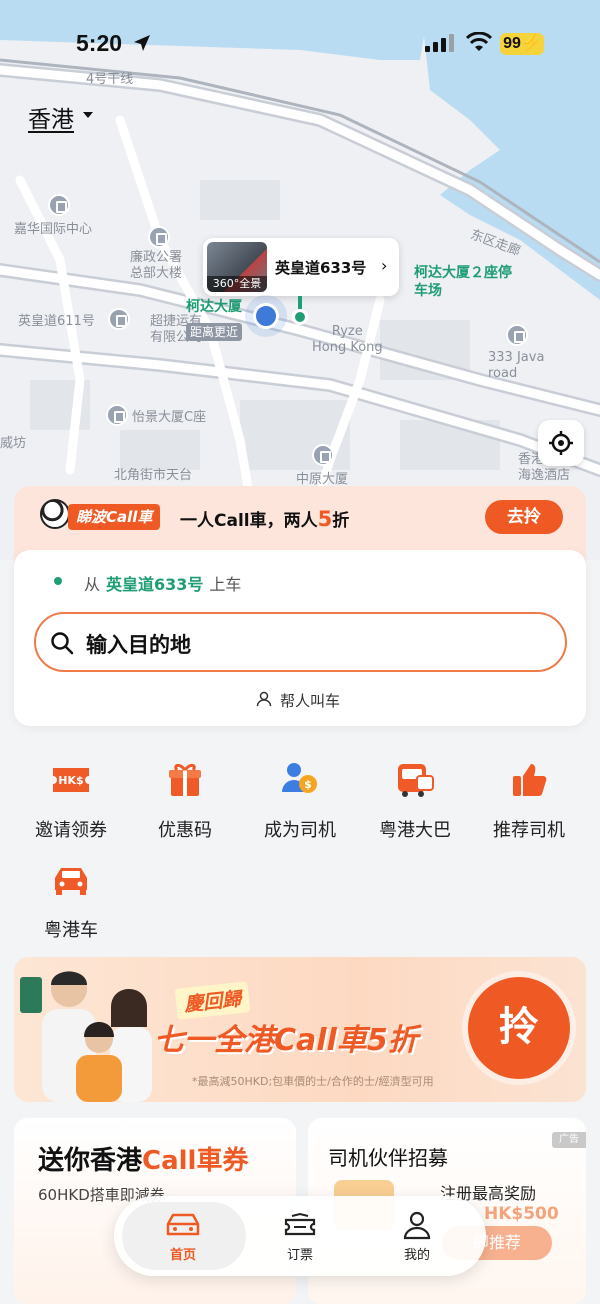 The width and height of the screenshot is (600, 1304). I want to click on banner-title: 七一全港Call車5折, so click(286, 1040).